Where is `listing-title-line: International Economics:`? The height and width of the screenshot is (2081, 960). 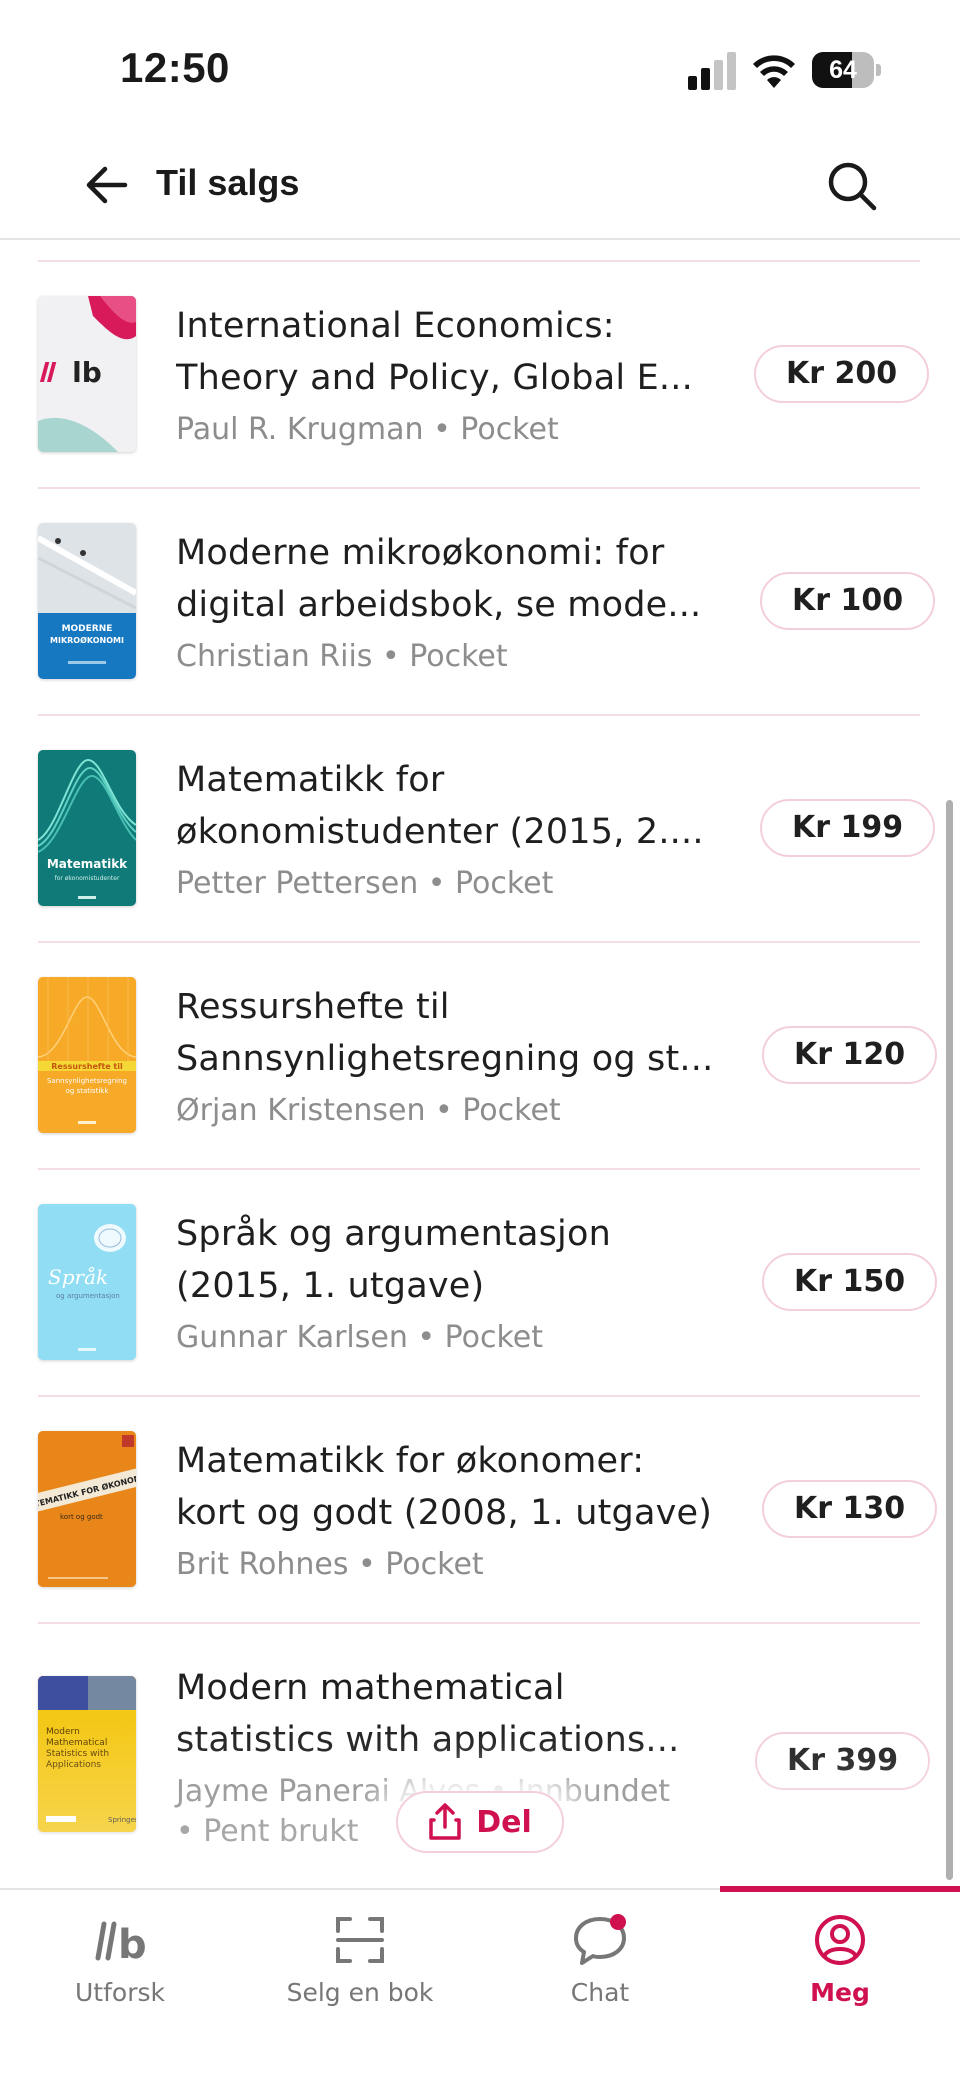 listing-title-line: International Economics: is located at coordinates (395, 326).